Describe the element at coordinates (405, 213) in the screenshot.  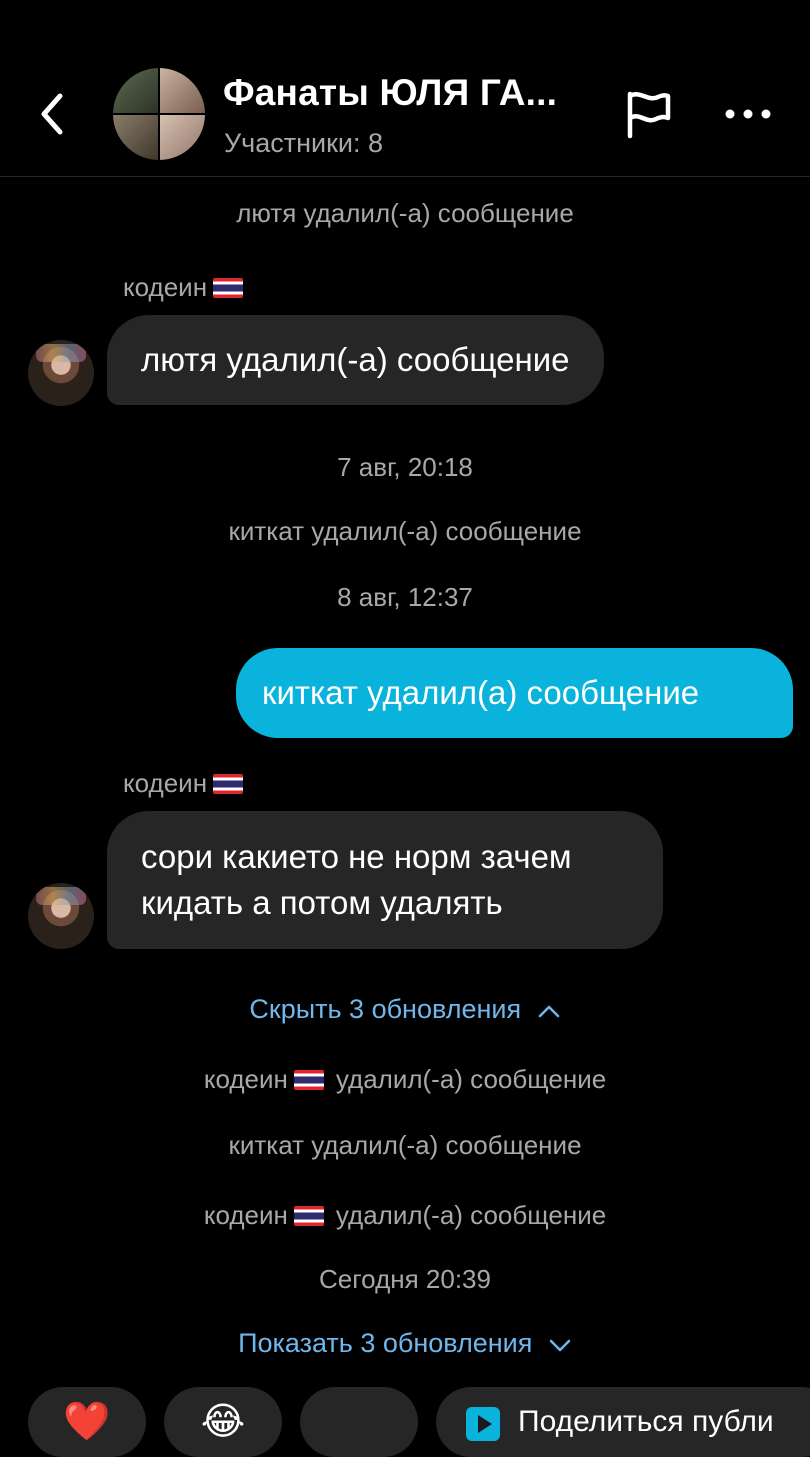
I see `system-message: лютя удалил(-а) сообщение` at that location.